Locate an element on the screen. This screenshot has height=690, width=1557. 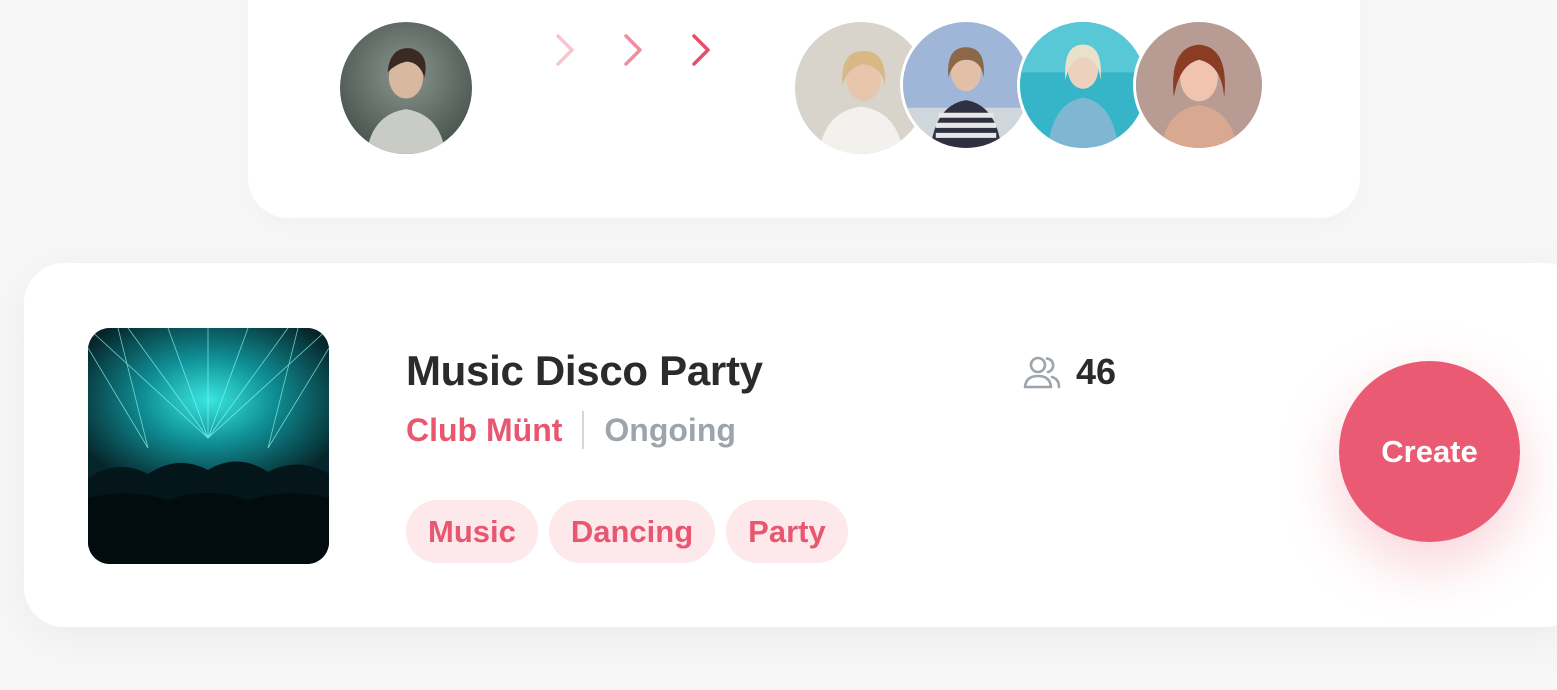
sender-avatar is located at coordinates (406, 88).